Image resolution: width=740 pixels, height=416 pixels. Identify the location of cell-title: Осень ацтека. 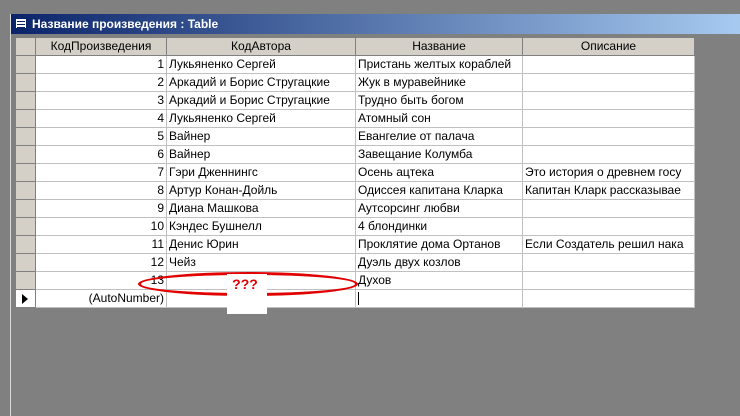
(439, 172).